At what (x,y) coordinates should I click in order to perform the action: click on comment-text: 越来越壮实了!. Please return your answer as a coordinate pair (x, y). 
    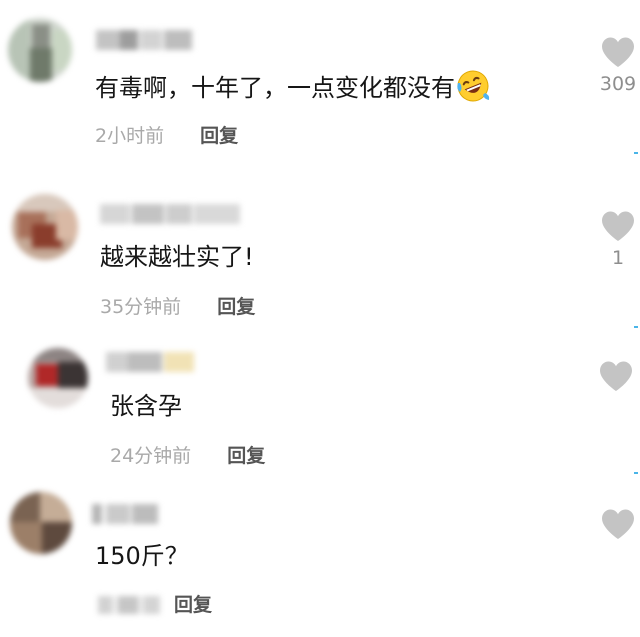
    Looking at the image, I should click on (177, 257).